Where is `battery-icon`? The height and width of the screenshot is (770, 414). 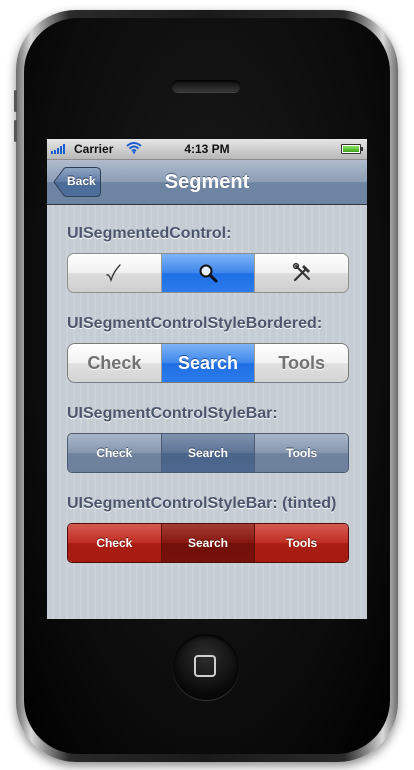
battery-icon is located at coordinates (352, 149).